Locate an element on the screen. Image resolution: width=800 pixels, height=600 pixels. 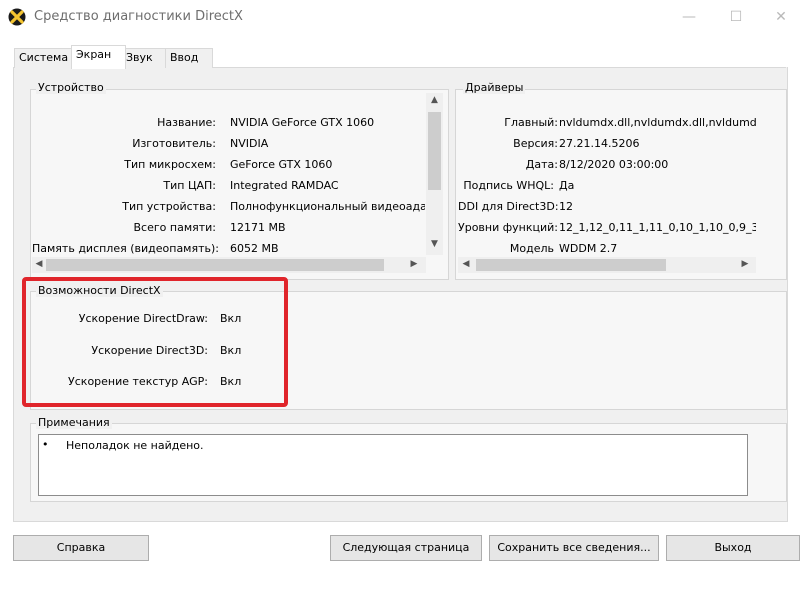
directx-icon is located at coordinates (17, 17).